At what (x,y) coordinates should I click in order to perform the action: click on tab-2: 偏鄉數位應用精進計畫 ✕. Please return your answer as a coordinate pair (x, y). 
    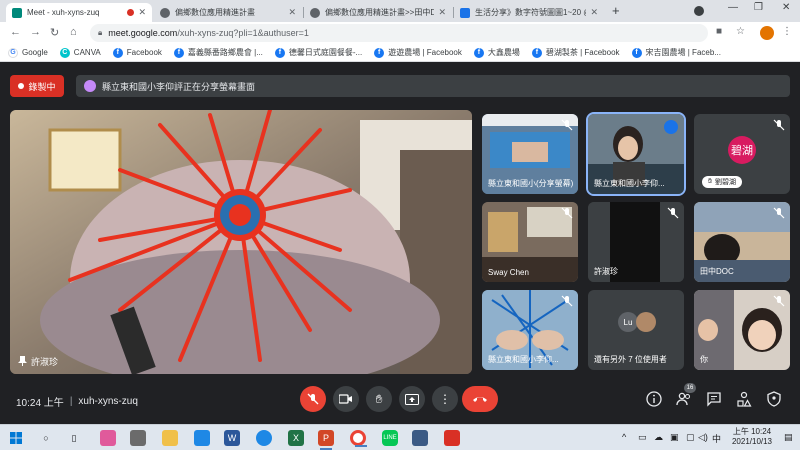
    Looking at the image, I should click on (228, 12).